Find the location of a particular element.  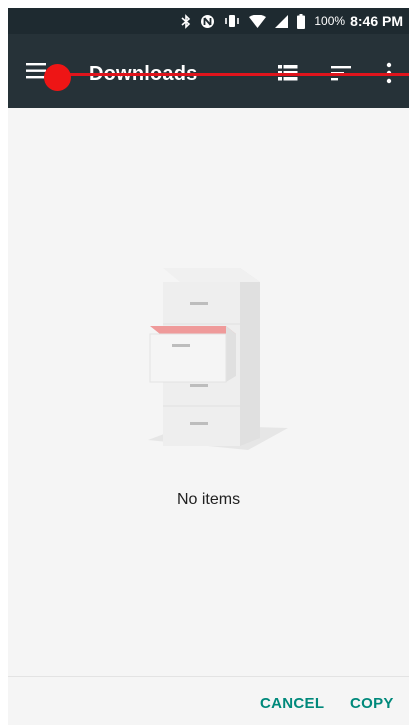

empty-state-message: No items is located at coordinates (208, 499).